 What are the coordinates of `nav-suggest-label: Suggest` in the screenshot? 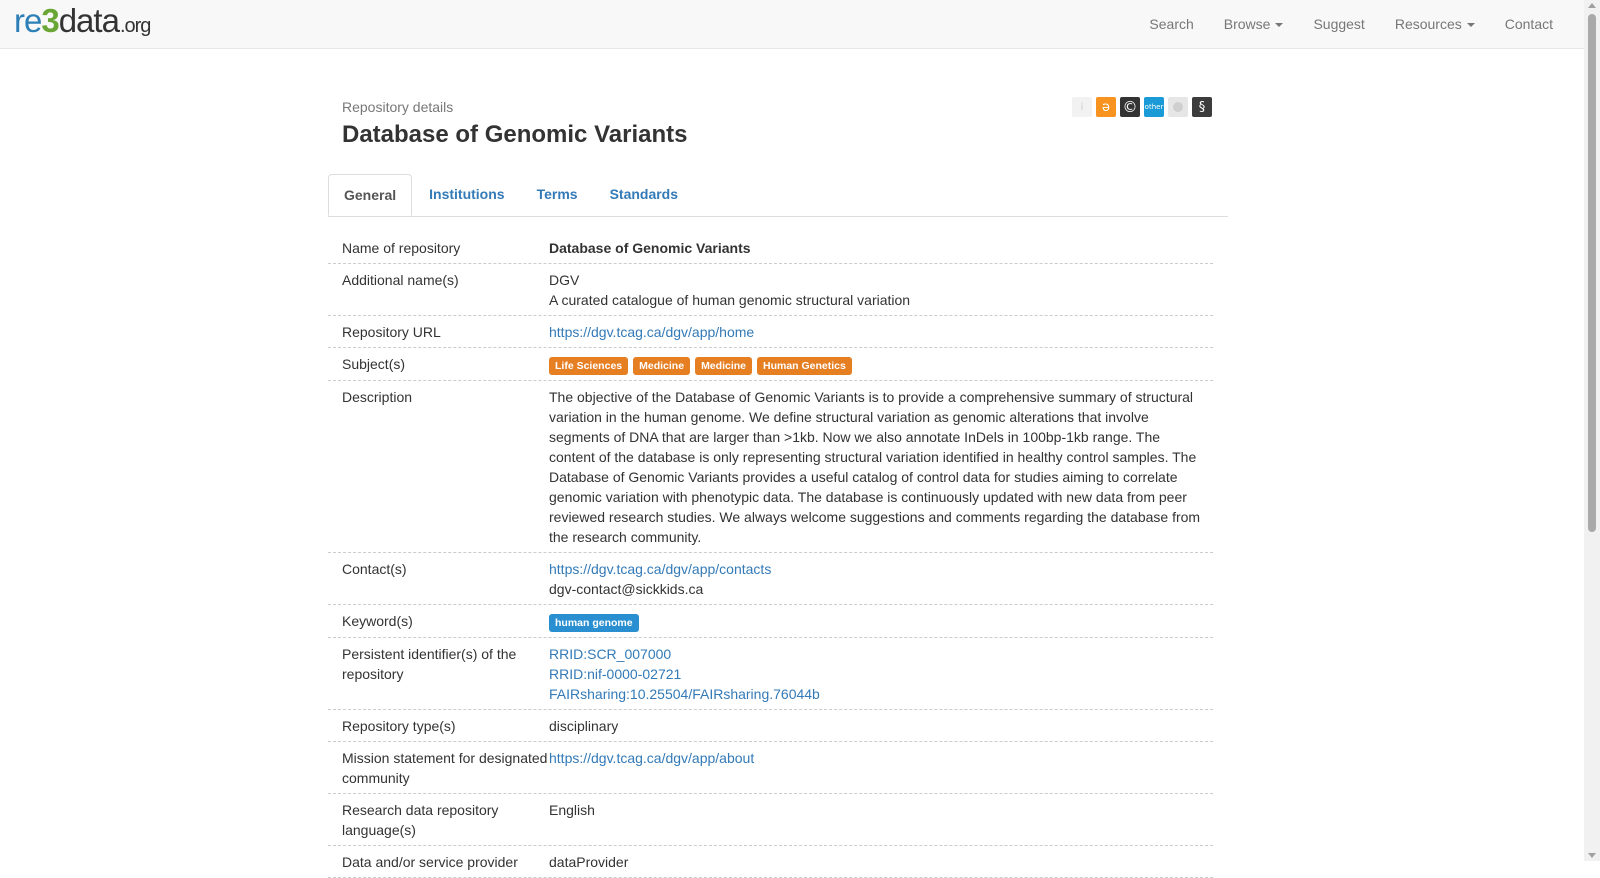 It's located at (1339, 24).